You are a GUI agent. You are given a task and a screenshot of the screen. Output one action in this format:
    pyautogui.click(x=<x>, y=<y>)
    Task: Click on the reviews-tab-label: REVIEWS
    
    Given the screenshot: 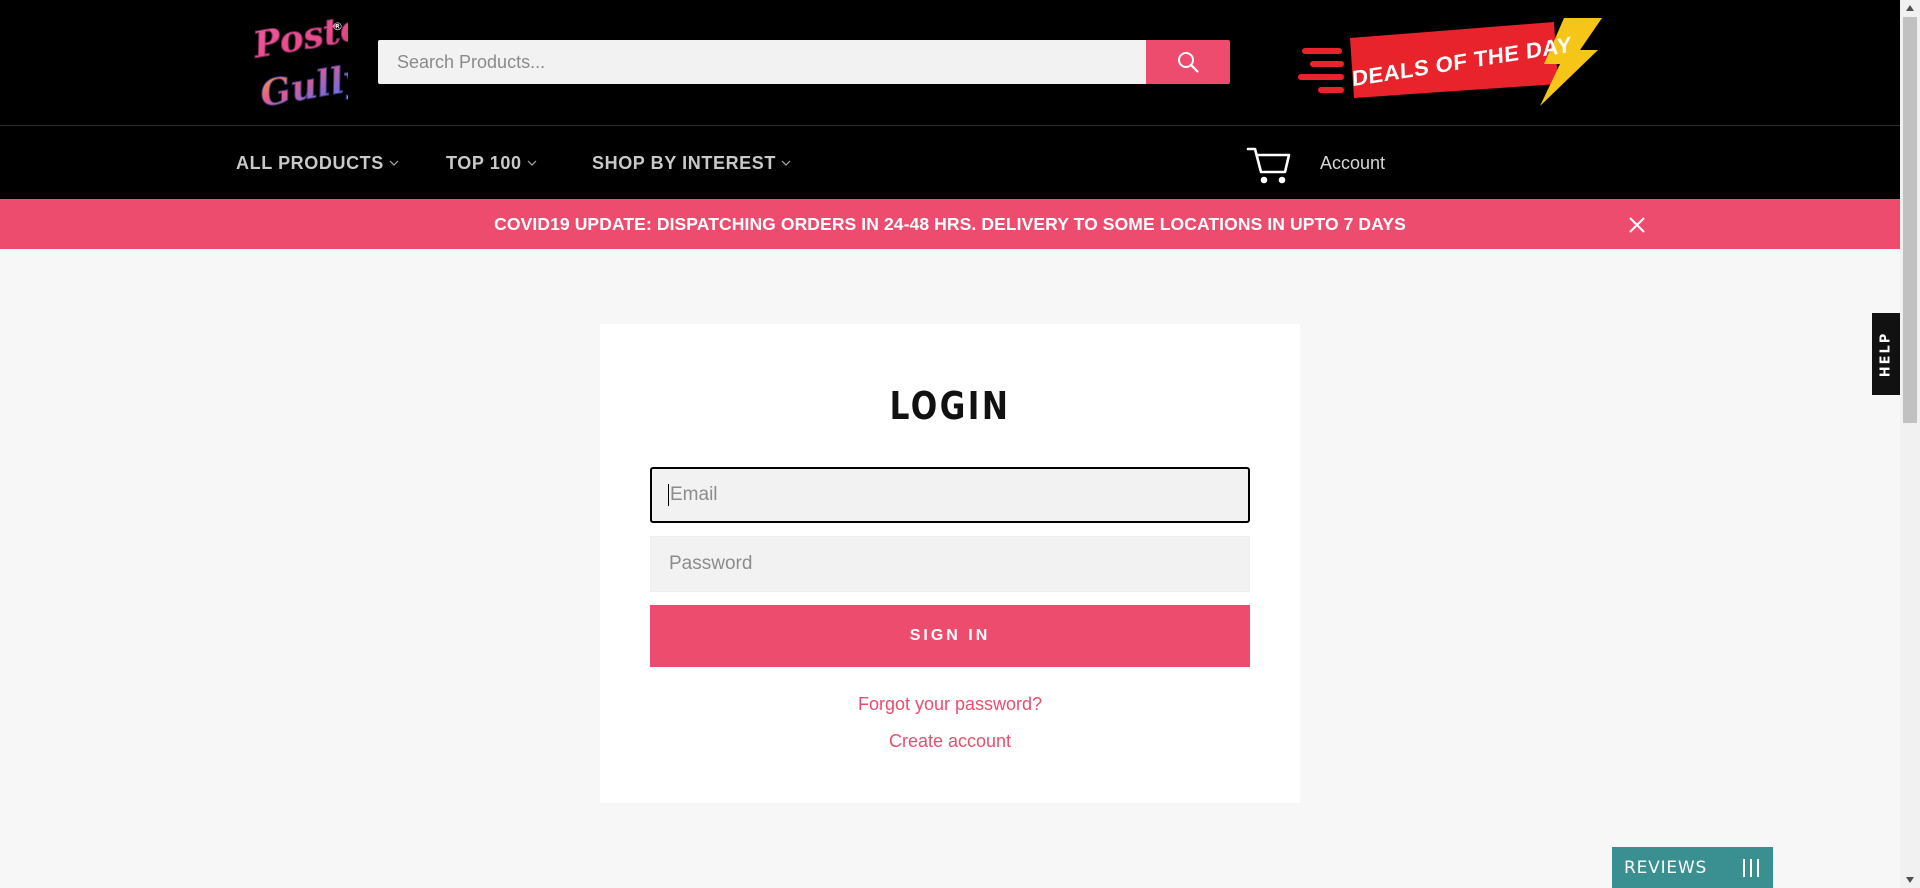 What is the action you would take?
    pyautogui.click(x=1666, y=867)
    